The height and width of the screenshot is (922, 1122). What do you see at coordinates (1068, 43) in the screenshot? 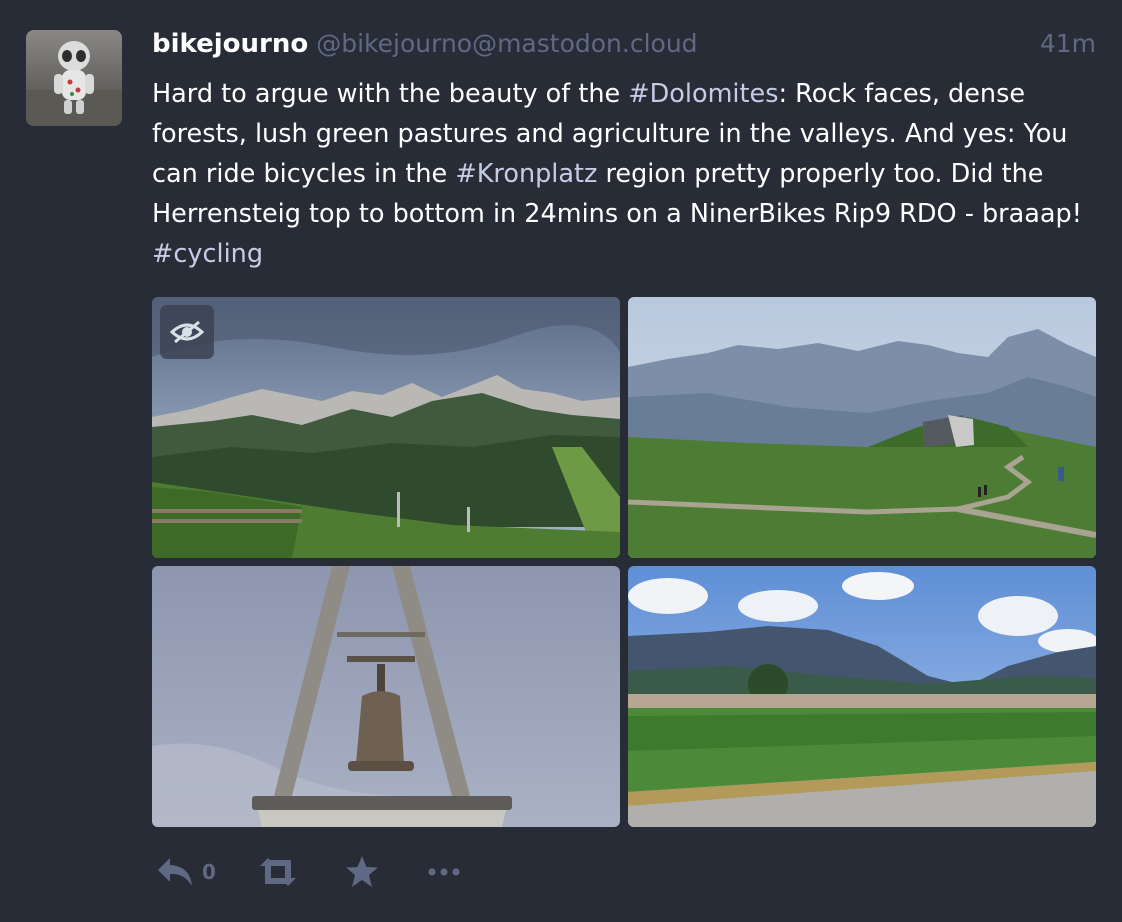
I see `status-timestamp: 41m` at bounding box center [1068, 43].